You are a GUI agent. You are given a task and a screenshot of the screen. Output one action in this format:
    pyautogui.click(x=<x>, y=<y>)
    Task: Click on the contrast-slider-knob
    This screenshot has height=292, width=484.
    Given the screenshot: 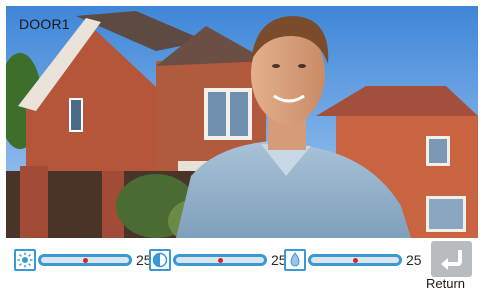 What is the action you would take?
    pyautogui.click(x=220, y=260)
    